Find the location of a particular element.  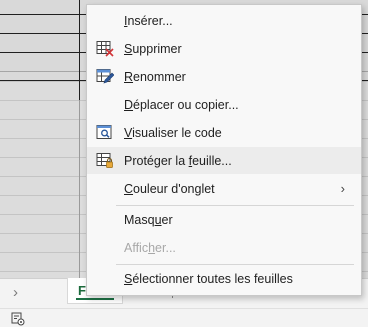

menu-item-label: Couleur d'onglet is located at coordinates (169, 188).